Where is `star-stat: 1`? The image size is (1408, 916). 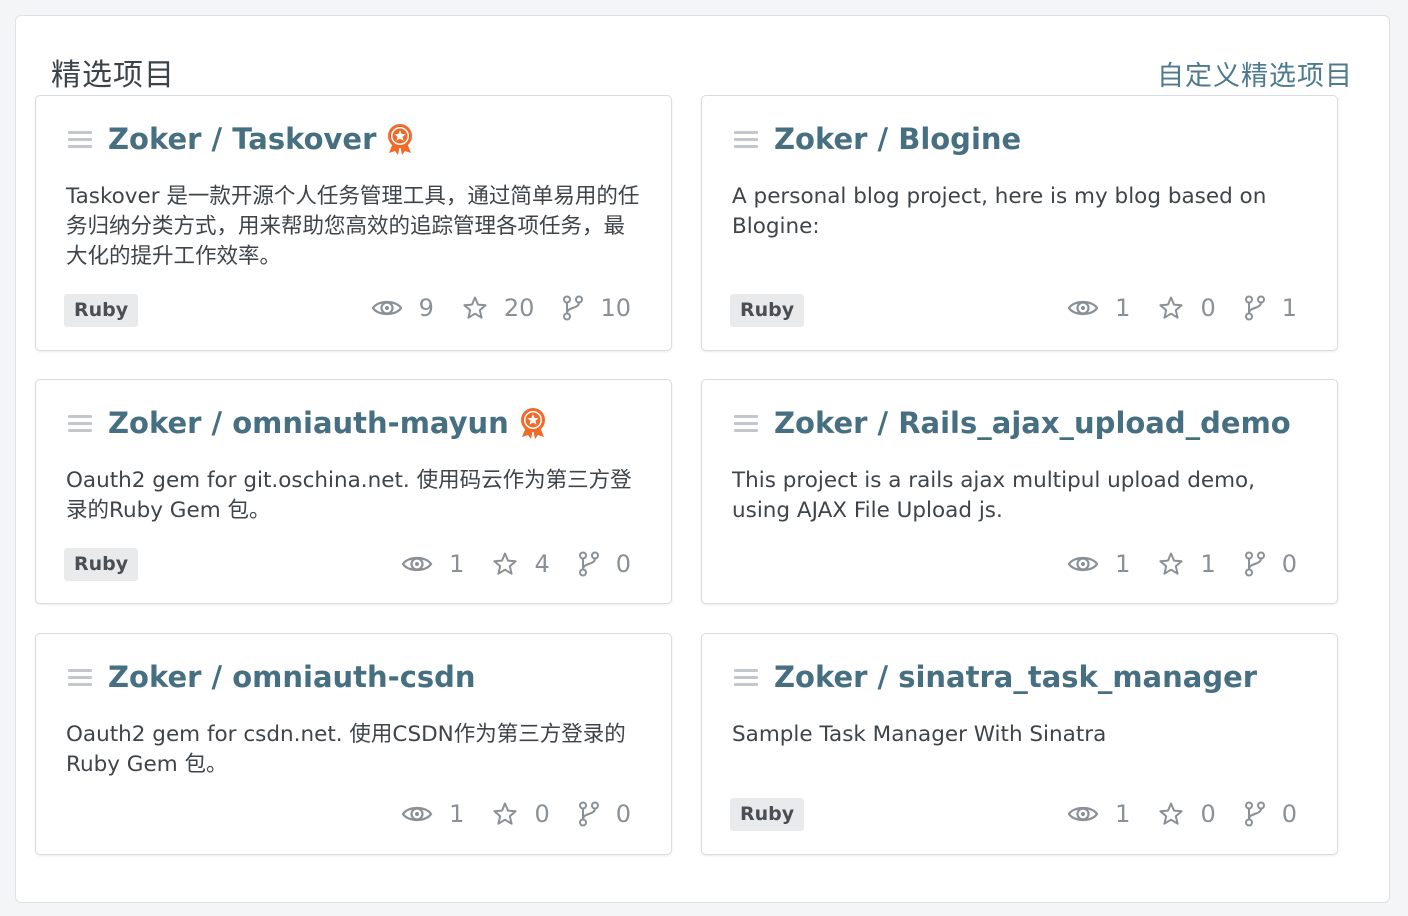
star-stat: 1 is located at coordinates (1187, 564).